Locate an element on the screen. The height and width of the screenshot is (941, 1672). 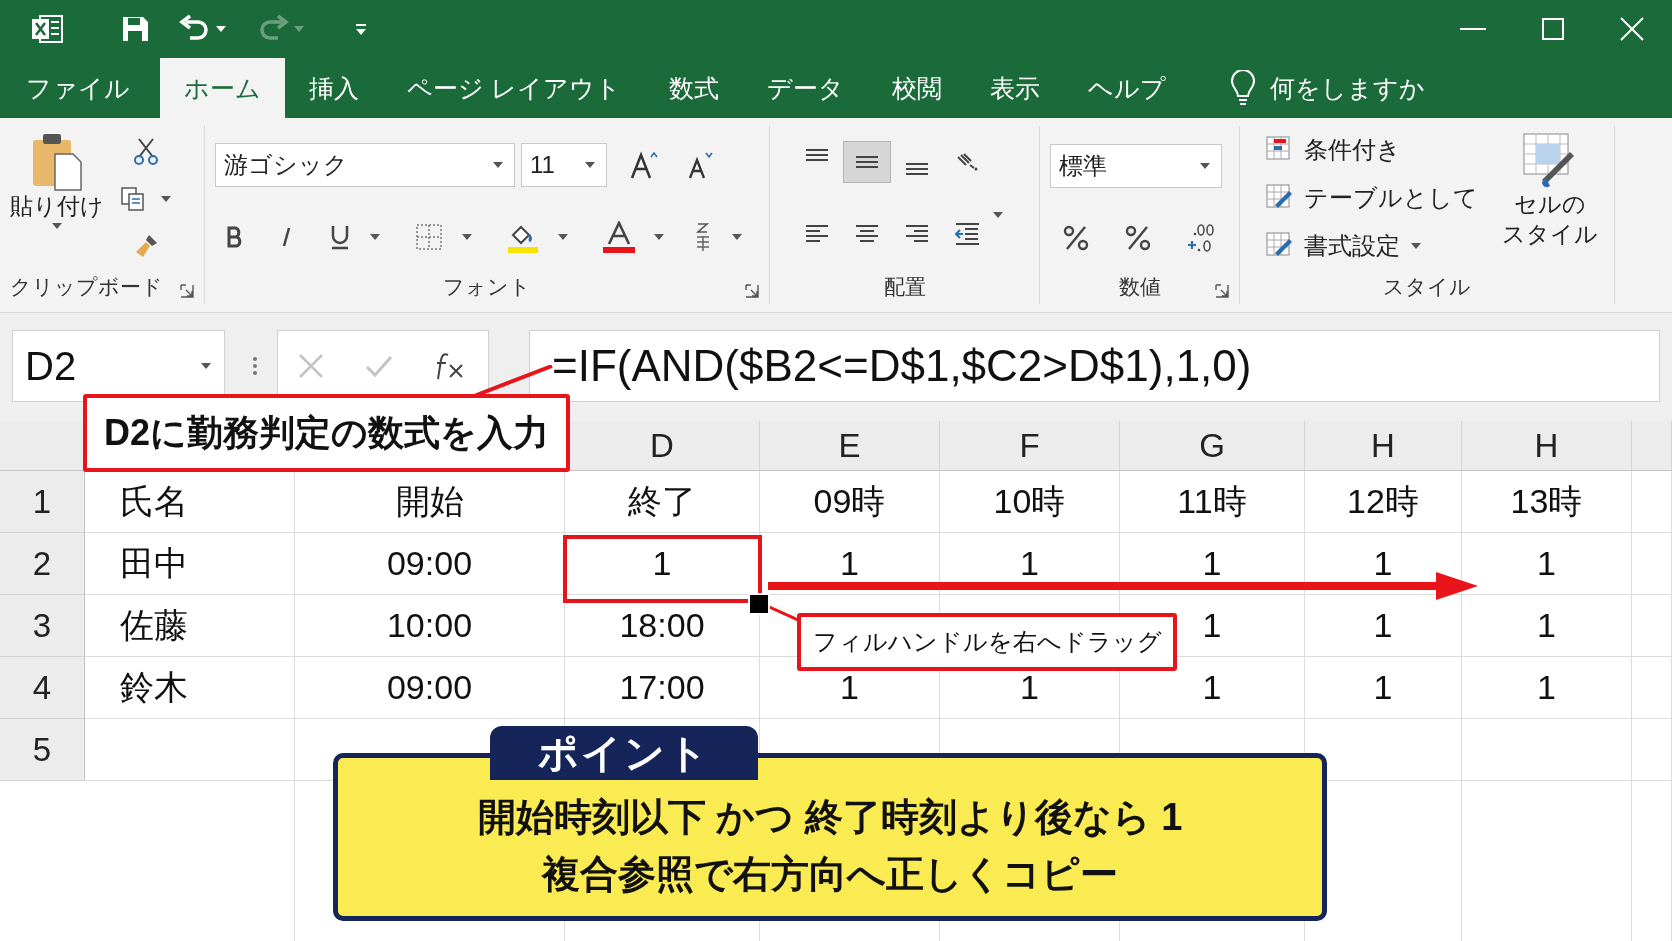
group-label: フォント is located at coordinates (487, 287).